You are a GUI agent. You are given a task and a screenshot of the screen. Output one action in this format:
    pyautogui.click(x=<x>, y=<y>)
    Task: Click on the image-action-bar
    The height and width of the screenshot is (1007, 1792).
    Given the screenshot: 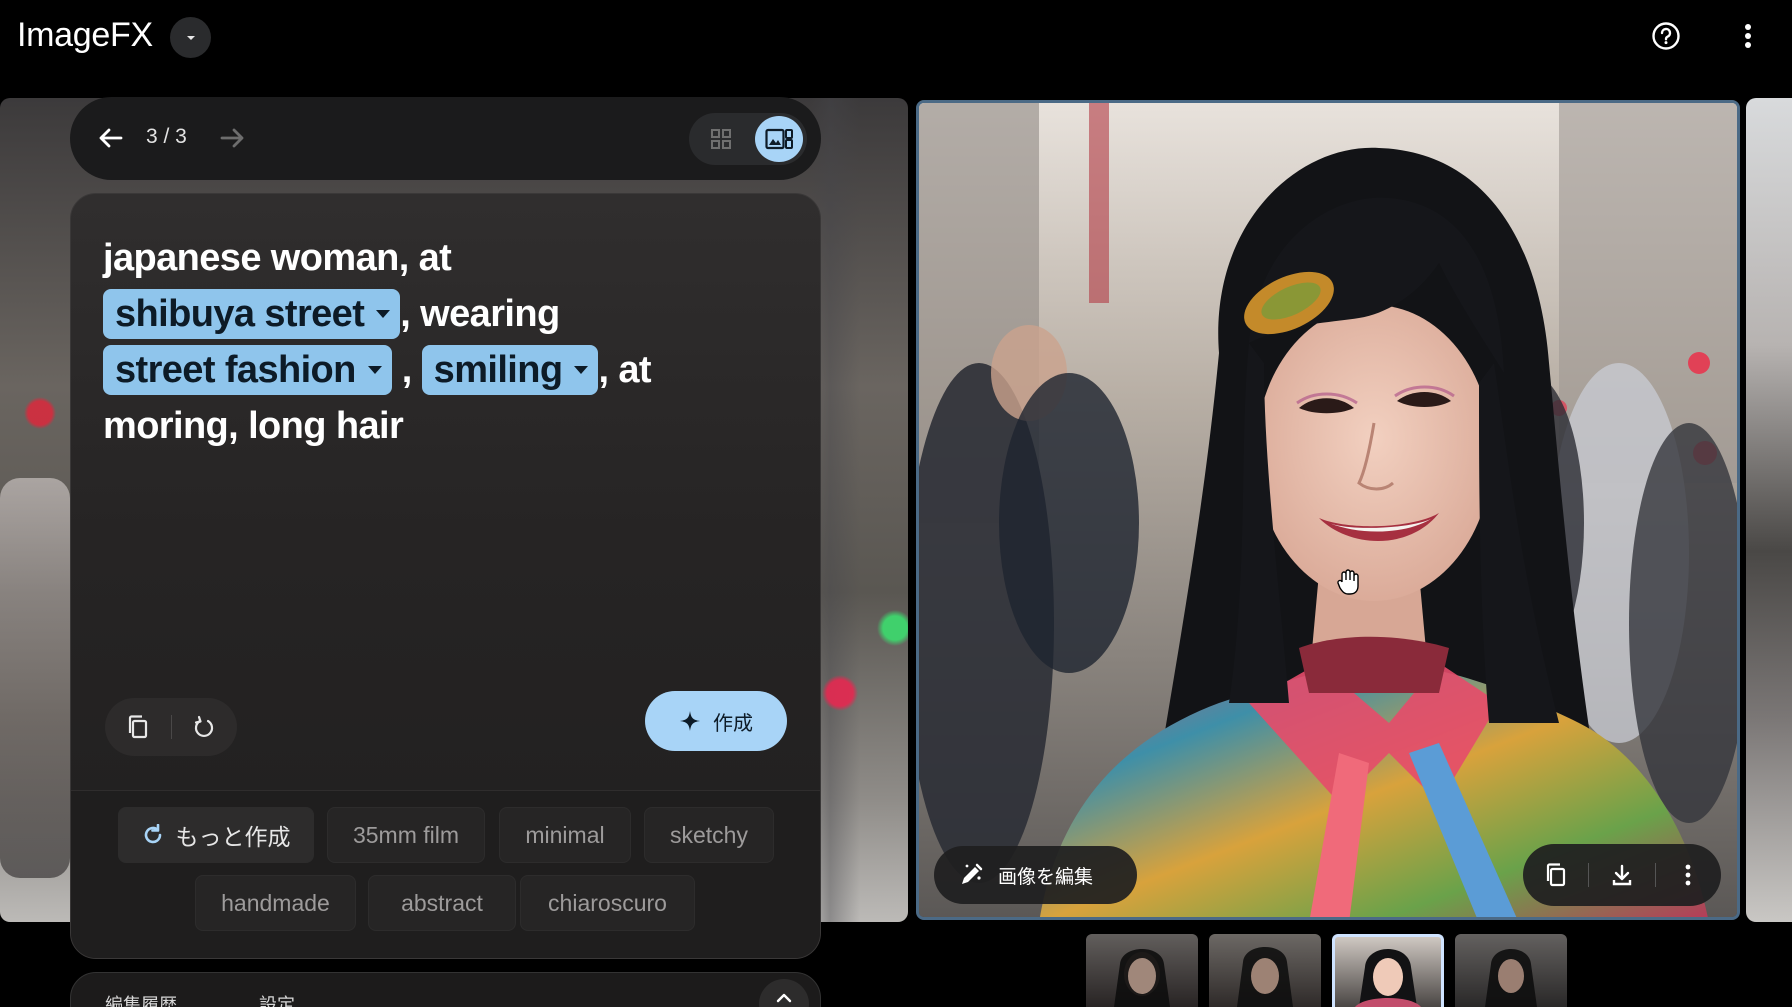 What is the action you would take?
    pyautogui.click(x=1622, y=875)
    